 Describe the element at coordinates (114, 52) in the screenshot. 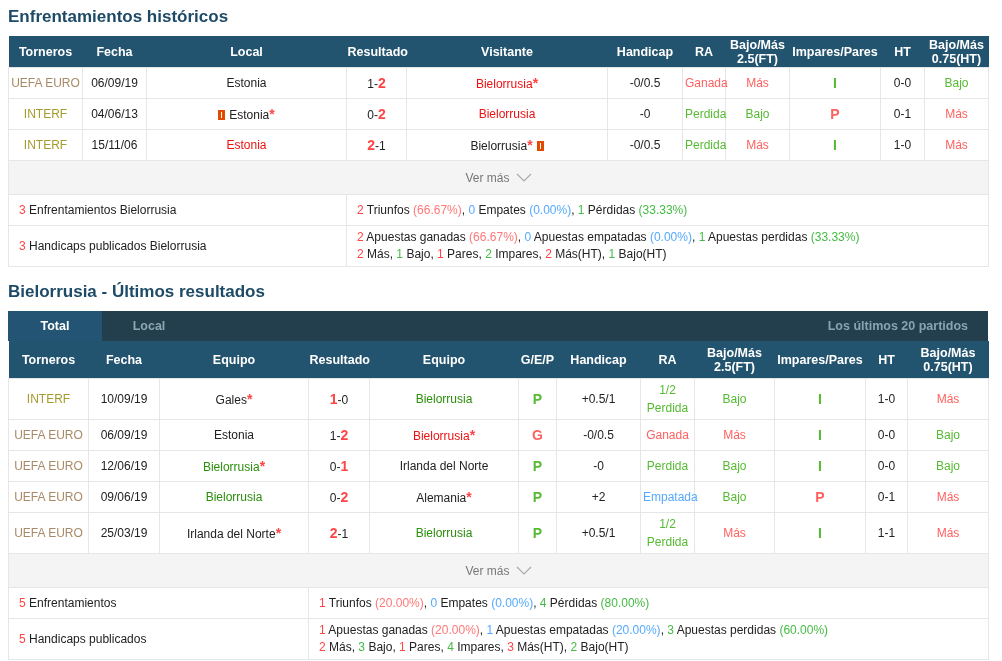

I see `column-header: Fecha` at that location.